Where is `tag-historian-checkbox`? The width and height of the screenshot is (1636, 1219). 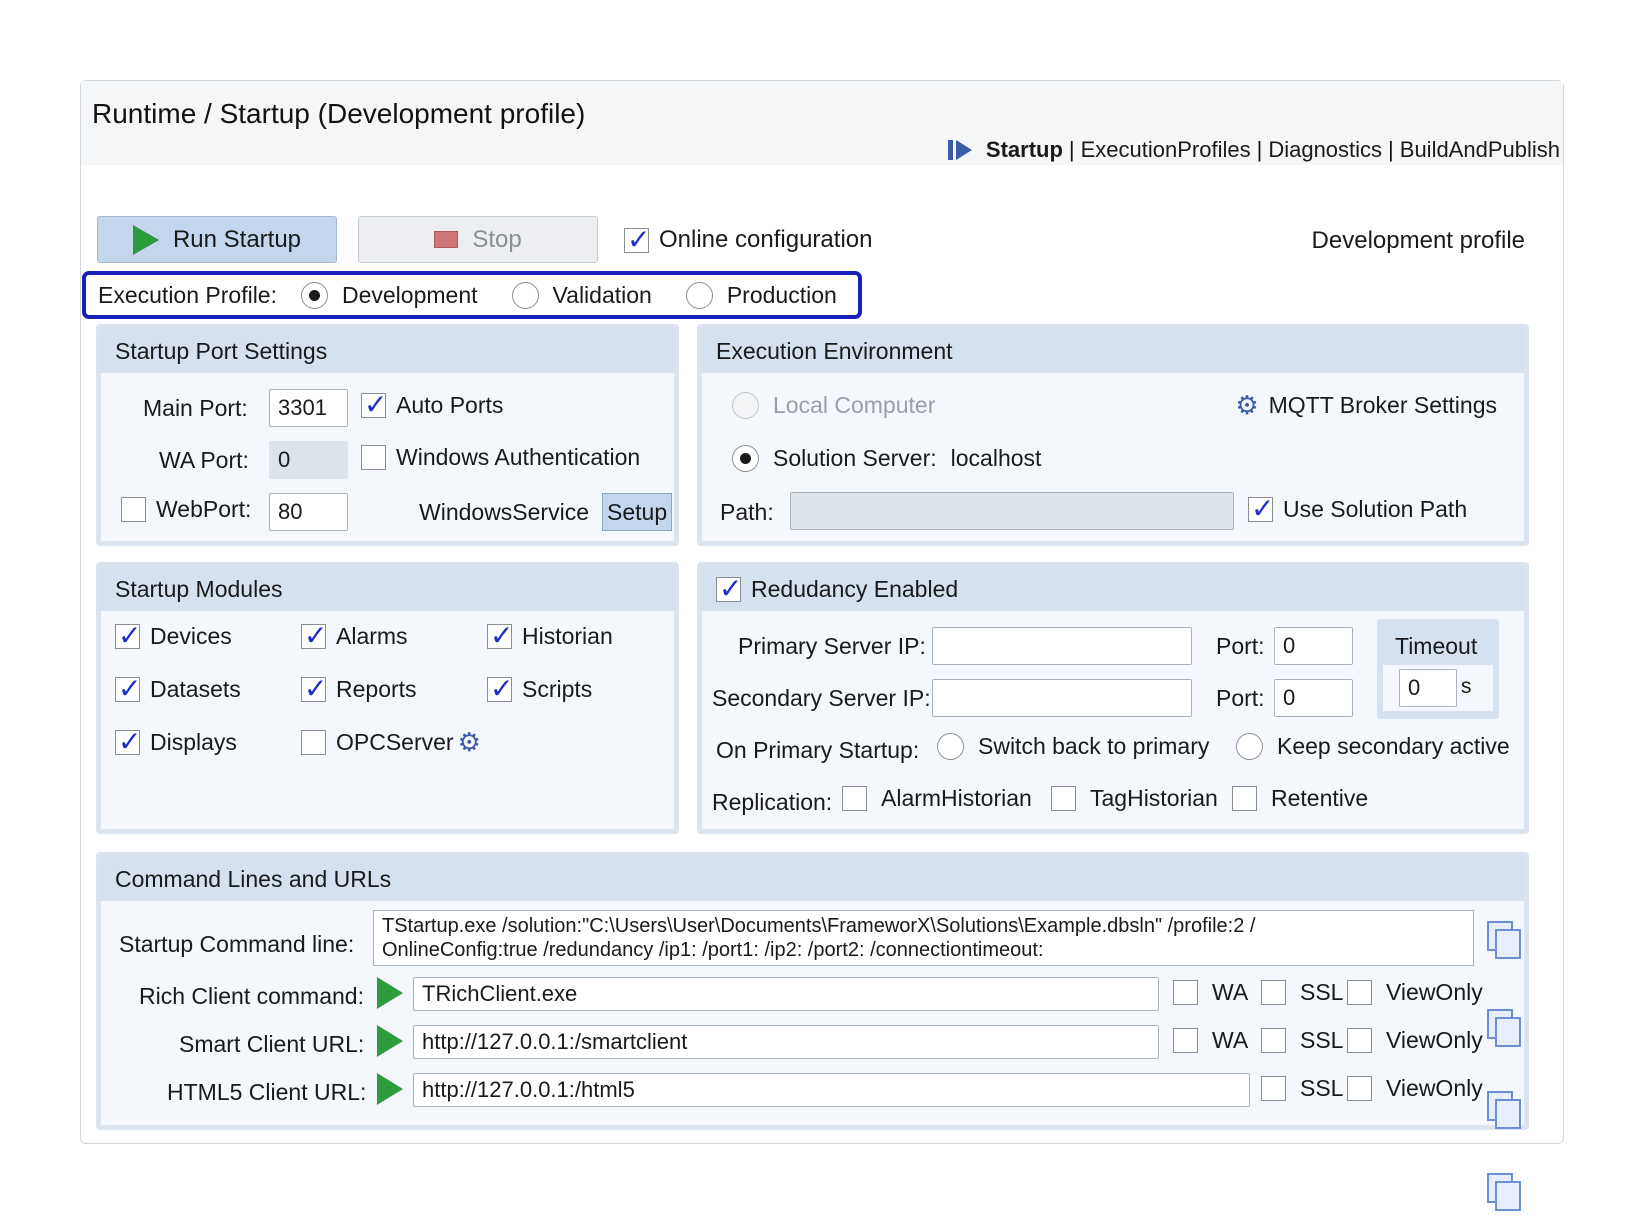
tag-historian-checkbox is located at coordinates (1063, 798).